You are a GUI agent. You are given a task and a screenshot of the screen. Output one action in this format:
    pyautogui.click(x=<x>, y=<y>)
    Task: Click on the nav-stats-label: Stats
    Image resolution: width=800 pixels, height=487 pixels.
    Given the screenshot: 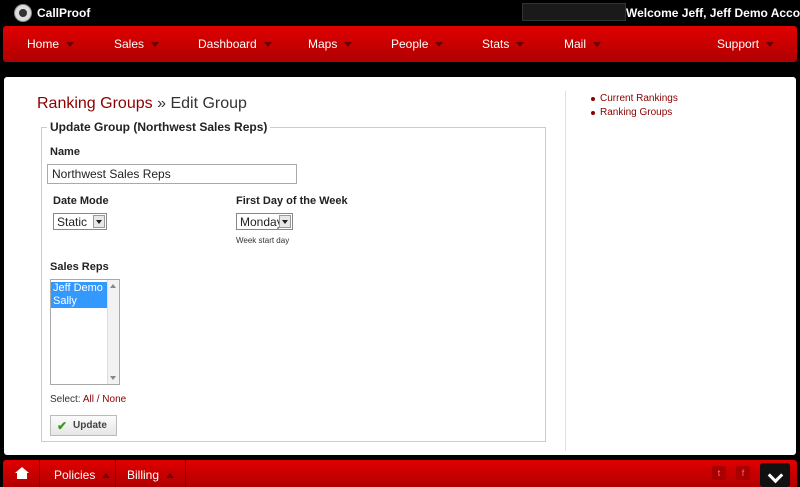 What is the action you would take?
    pyautogui.click(x=496, y=44)
    